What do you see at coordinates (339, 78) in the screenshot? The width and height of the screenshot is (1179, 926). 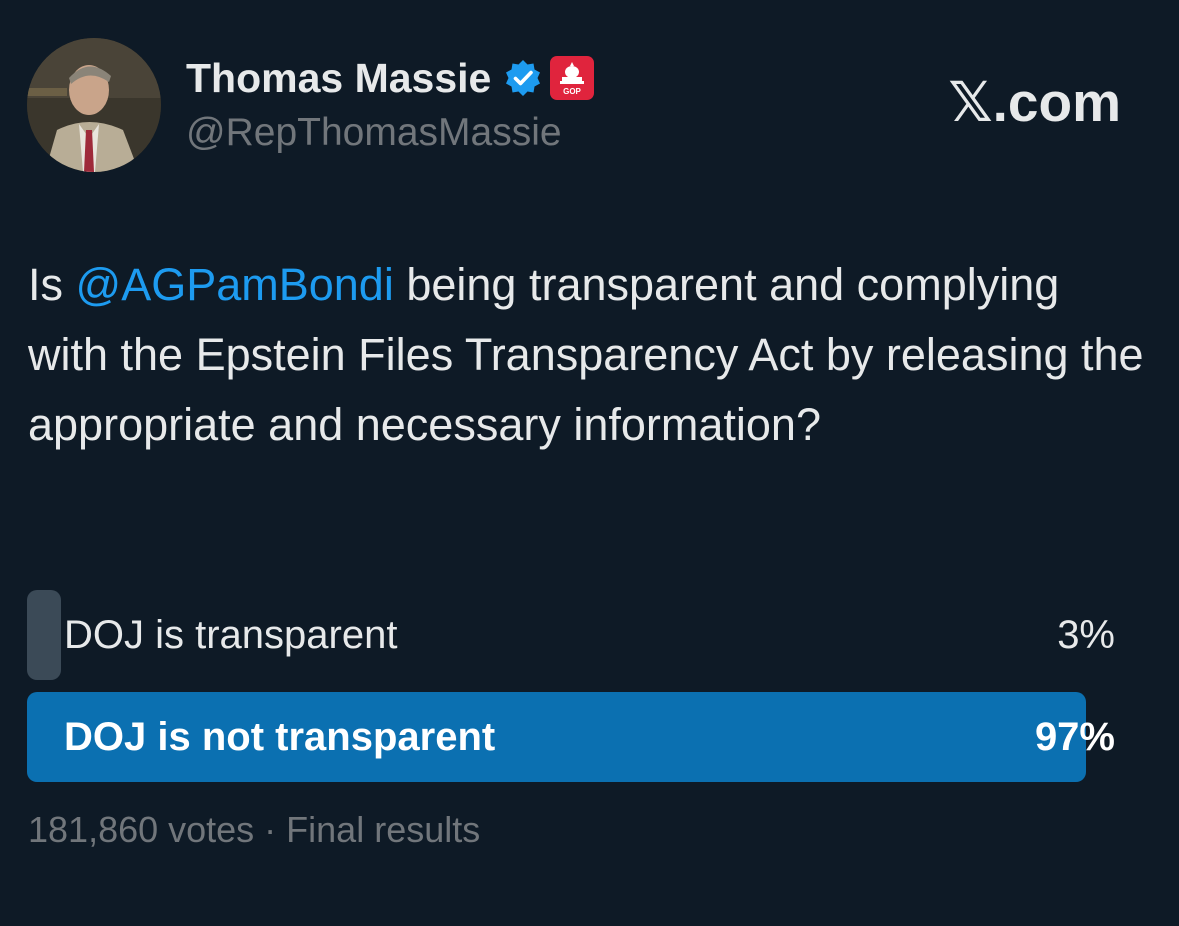 I see `author-name-text: Thomas Massie` at bounding box center [339, 78].